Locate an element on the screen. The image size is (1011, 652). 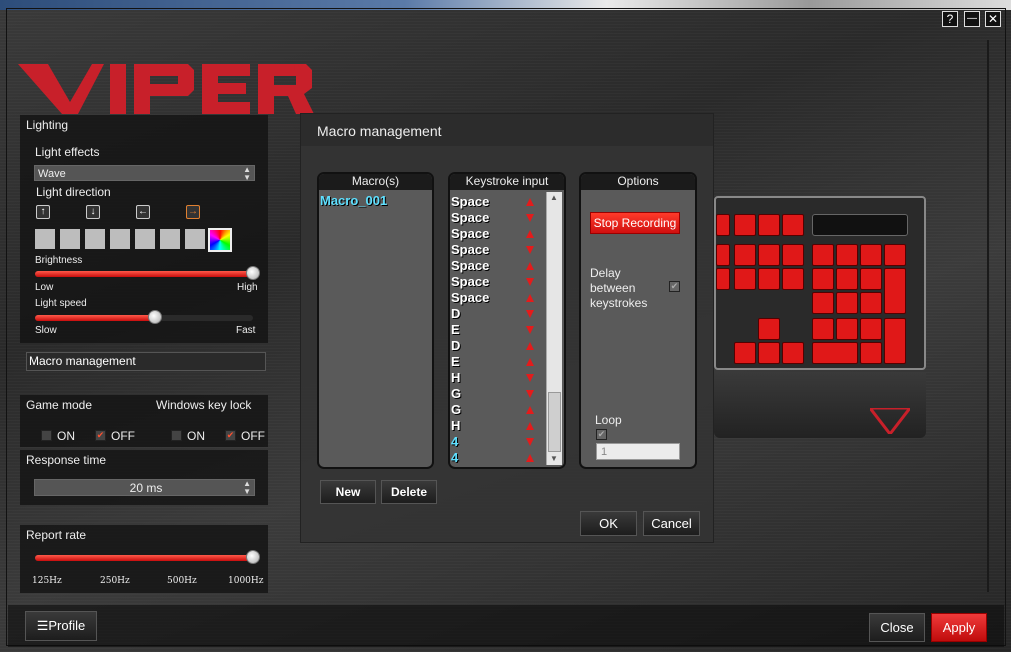
response-time-value: 20 ms is located at coordinates (146, 488).